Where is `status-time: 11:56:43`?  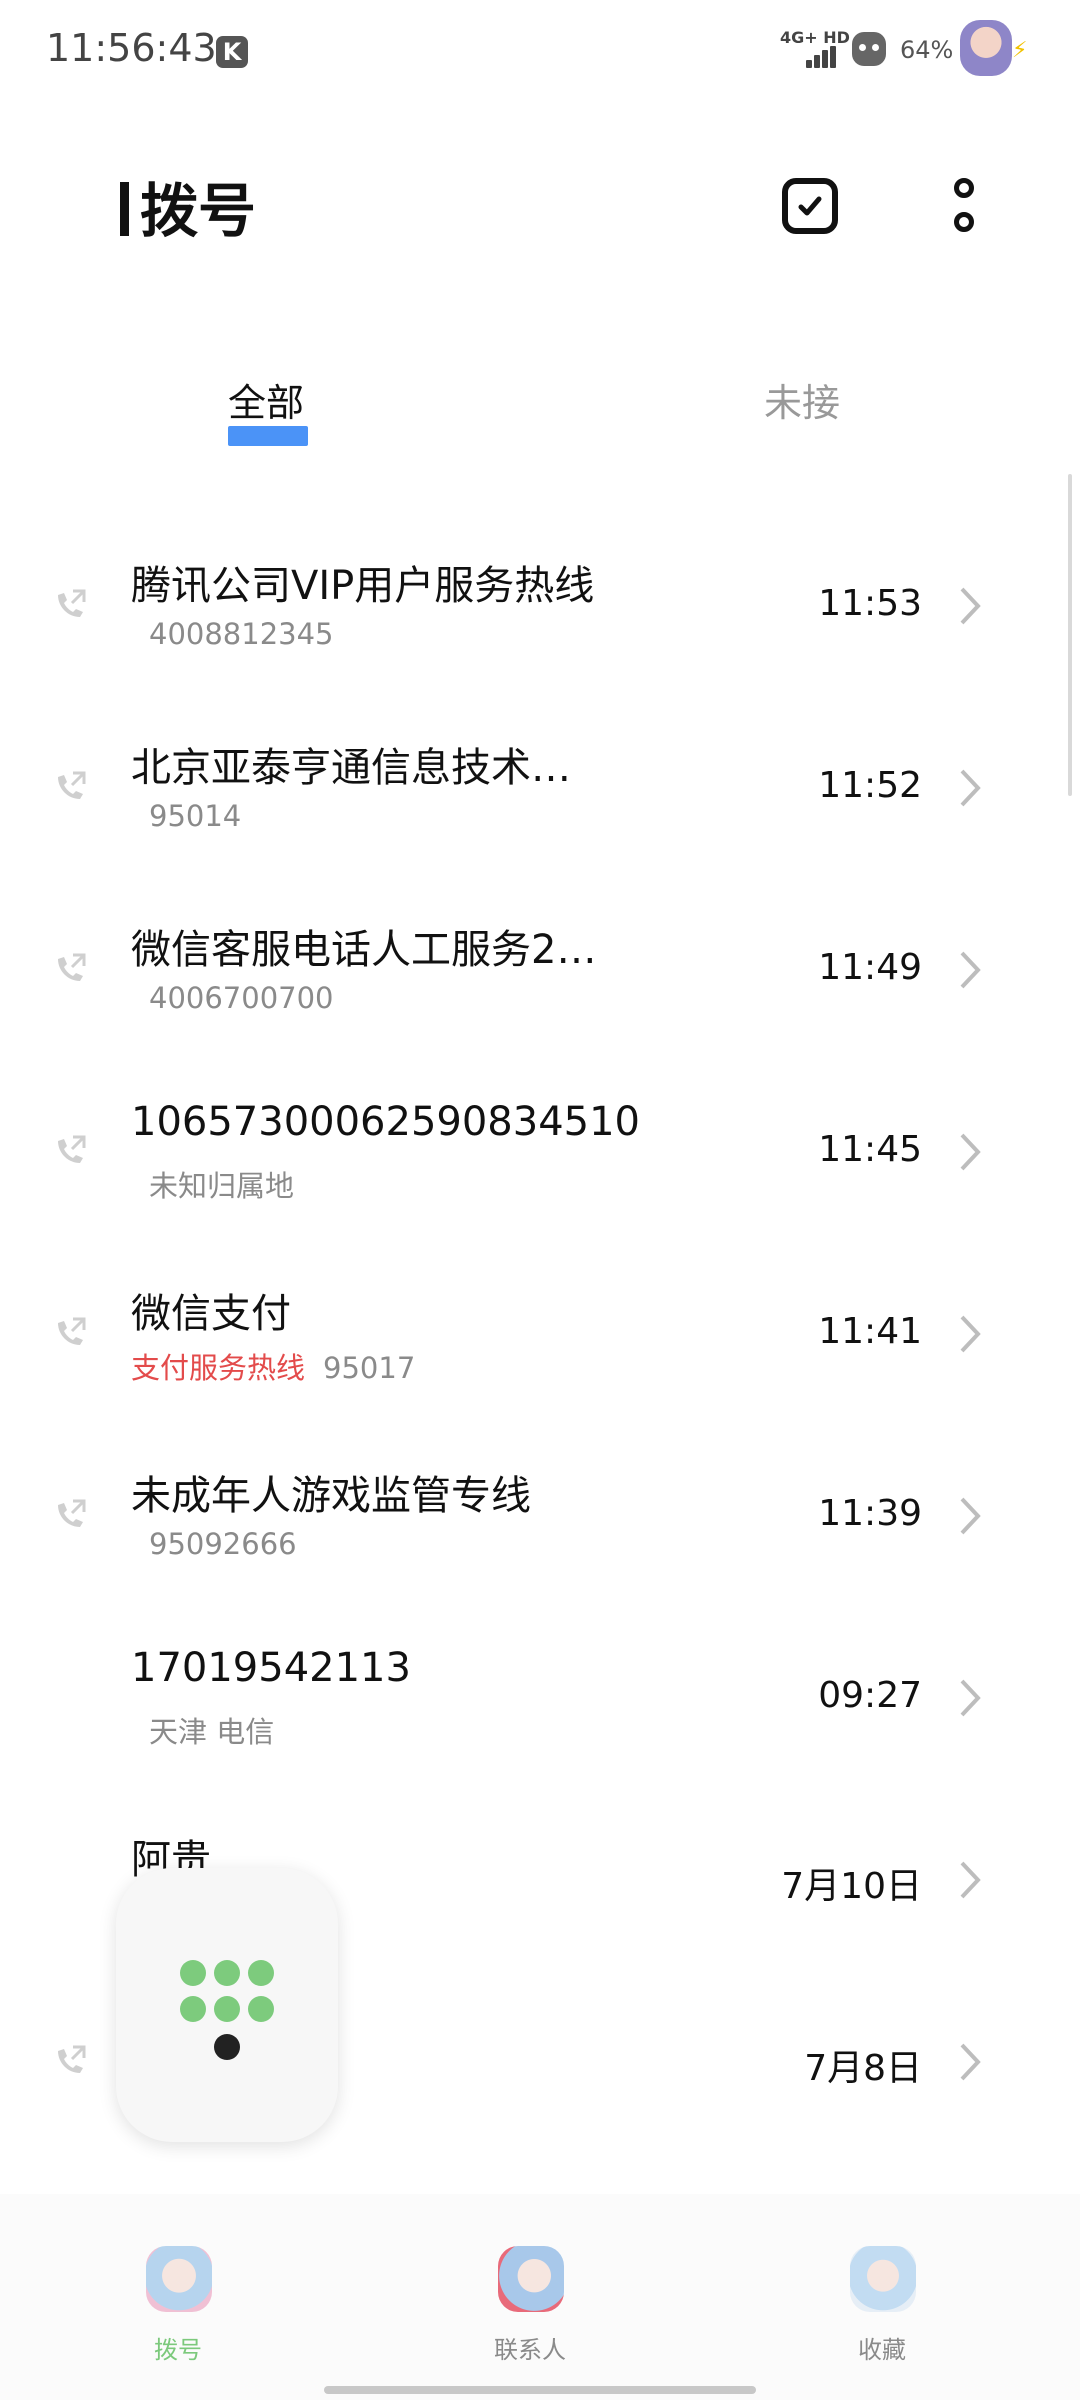 status-time: 11:56:43 is located at coordinates (131, 48).